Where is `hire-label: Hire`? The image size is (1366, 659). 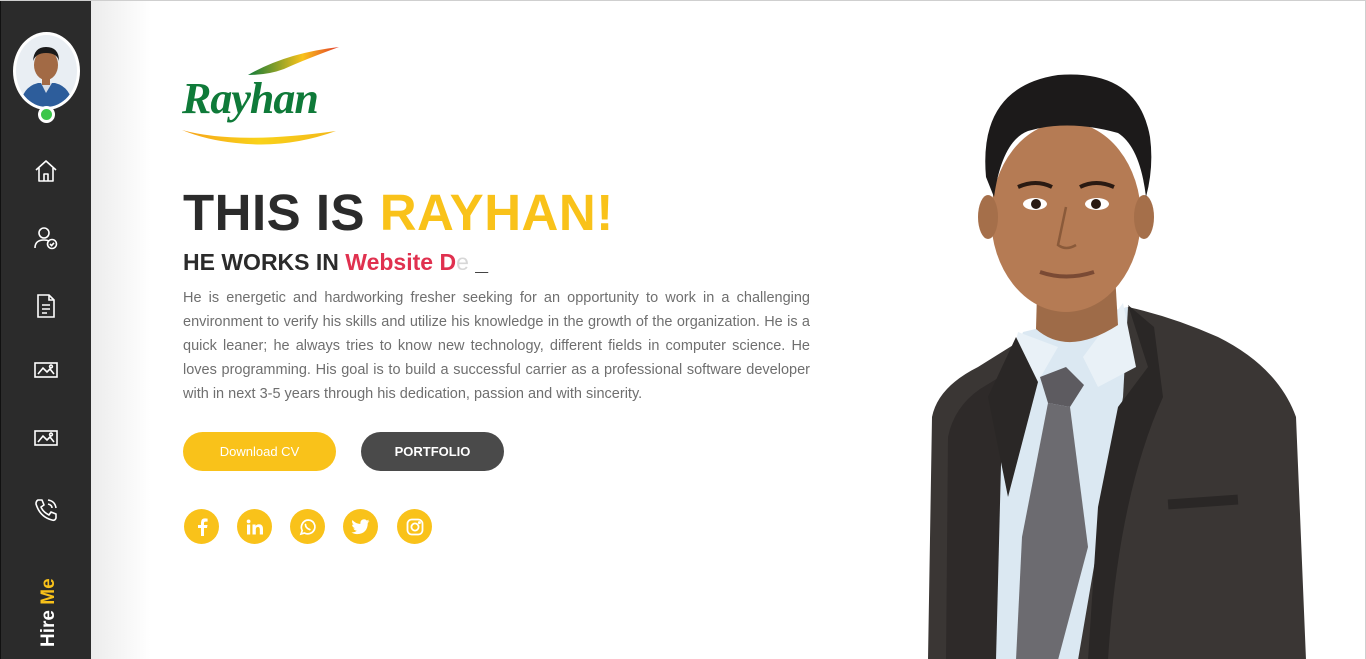 hire-label: Hire is located at coordinates (48, 628).